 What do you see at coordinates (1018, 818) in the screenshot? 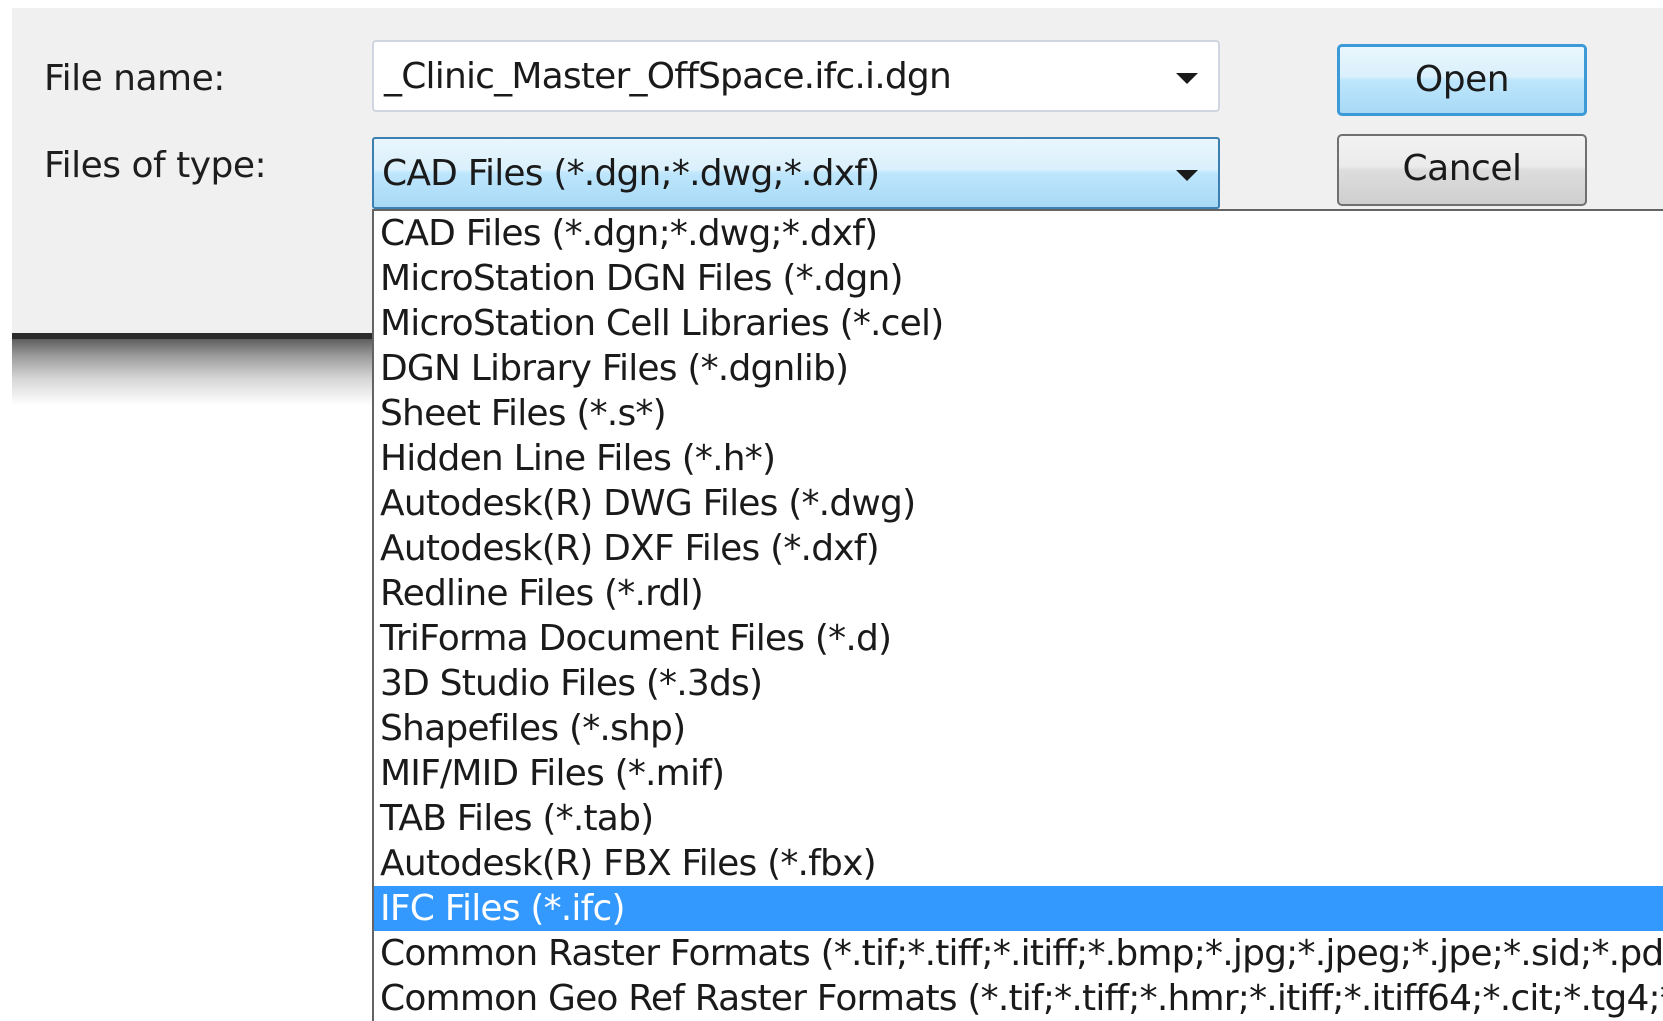
I see `dropdown-option: TAB Files (*.tab)` at bounding box center [1018, 818].